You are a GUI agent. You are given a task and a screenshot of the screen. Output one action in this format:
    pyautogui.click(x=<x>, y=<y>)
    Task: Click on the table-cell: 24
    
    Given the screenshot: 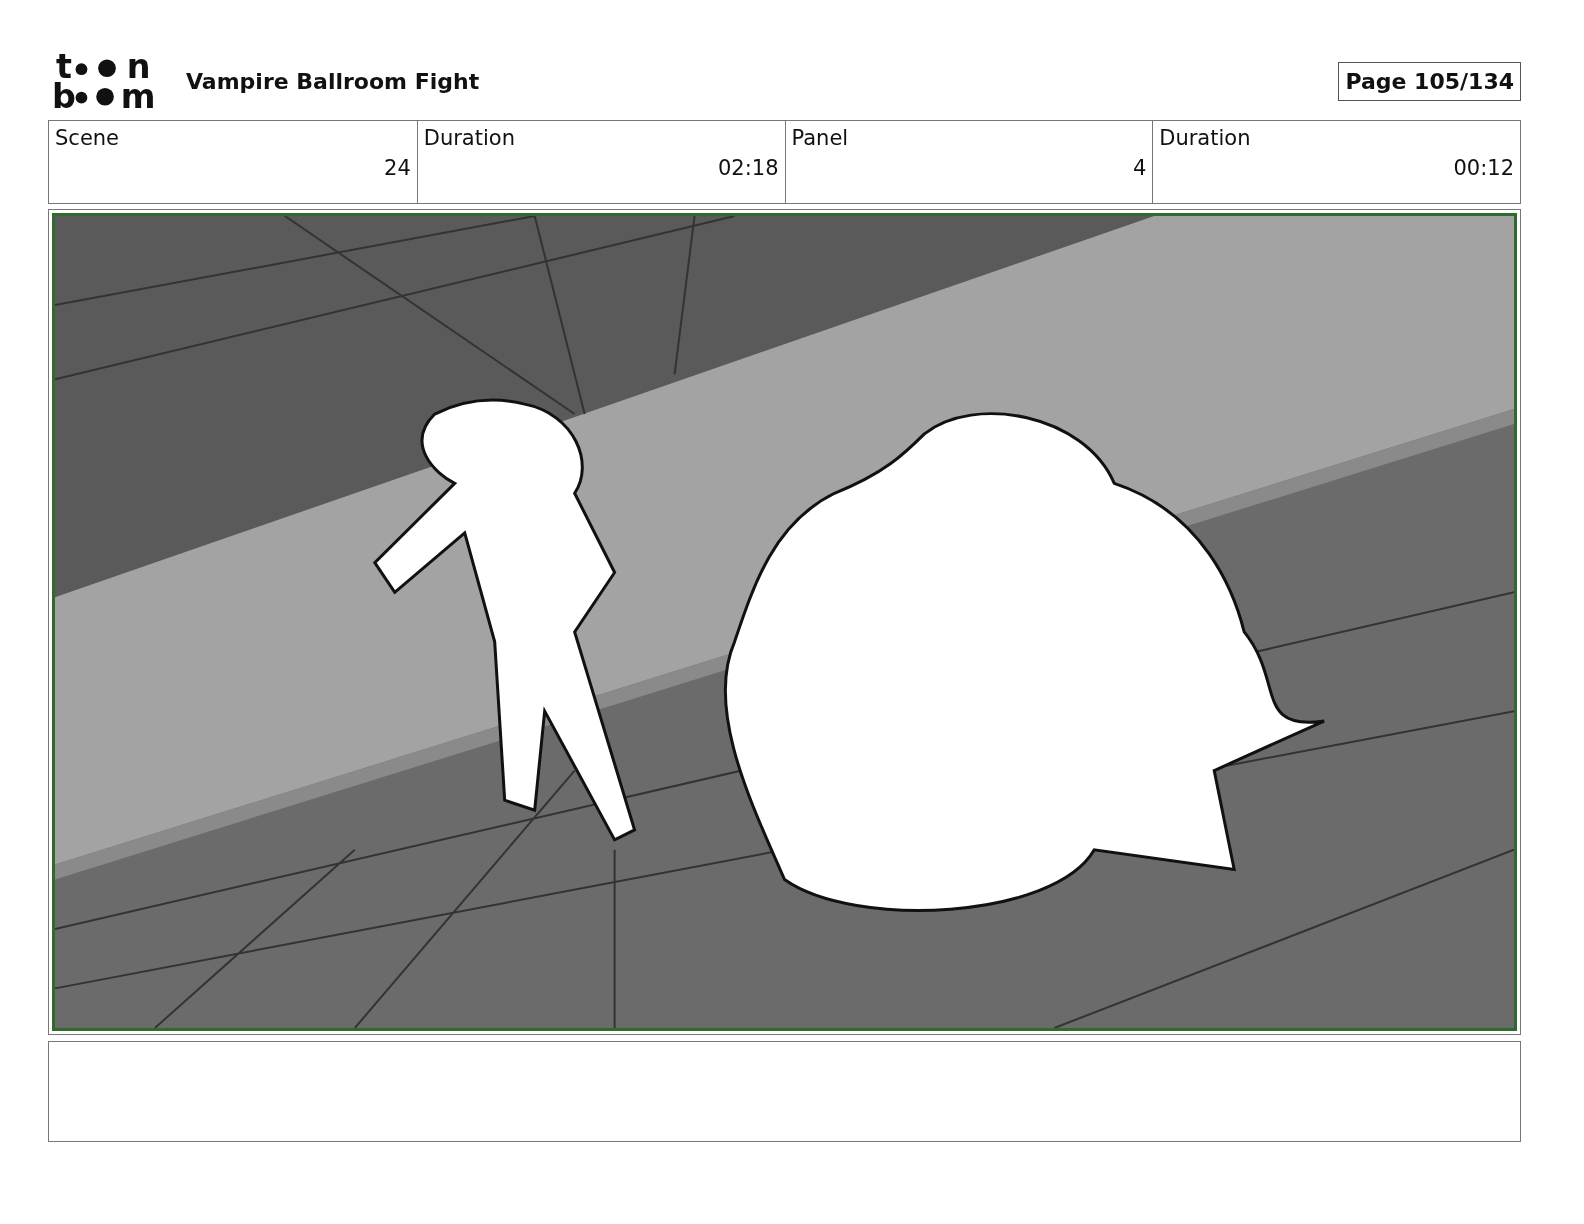 What is the action you would take?
    pyautogui.click(x=397, y=168)
    